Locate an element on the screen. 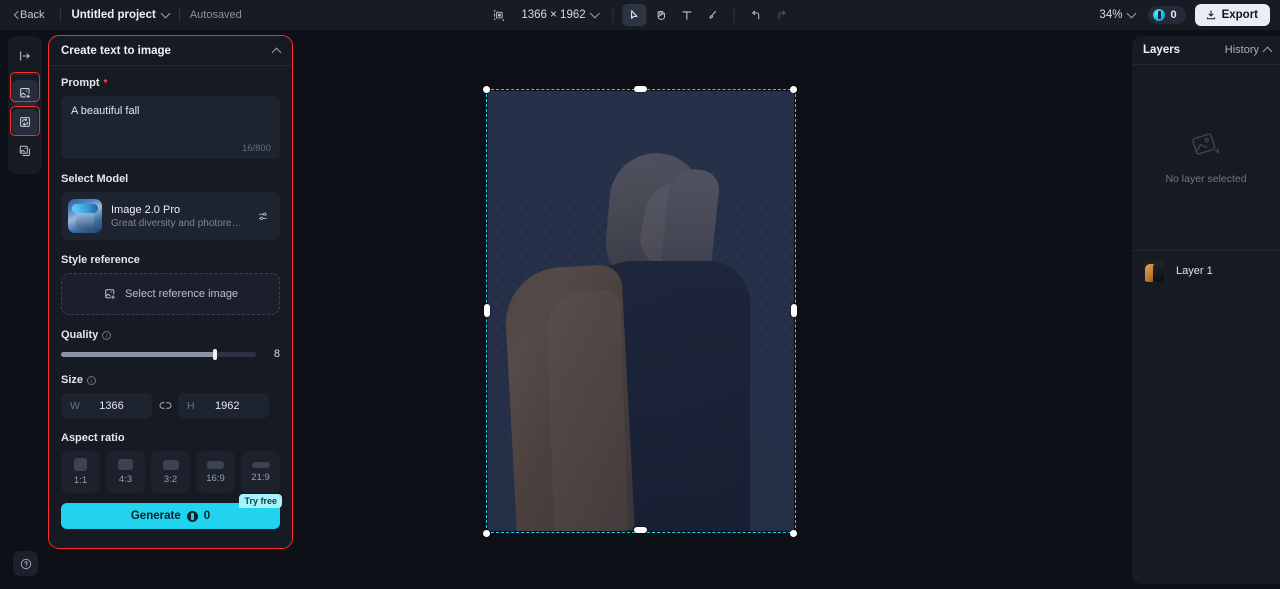 The width and height of the screenshot is (1280, 589). hand-tool-button is located at coordinates (661, 15).